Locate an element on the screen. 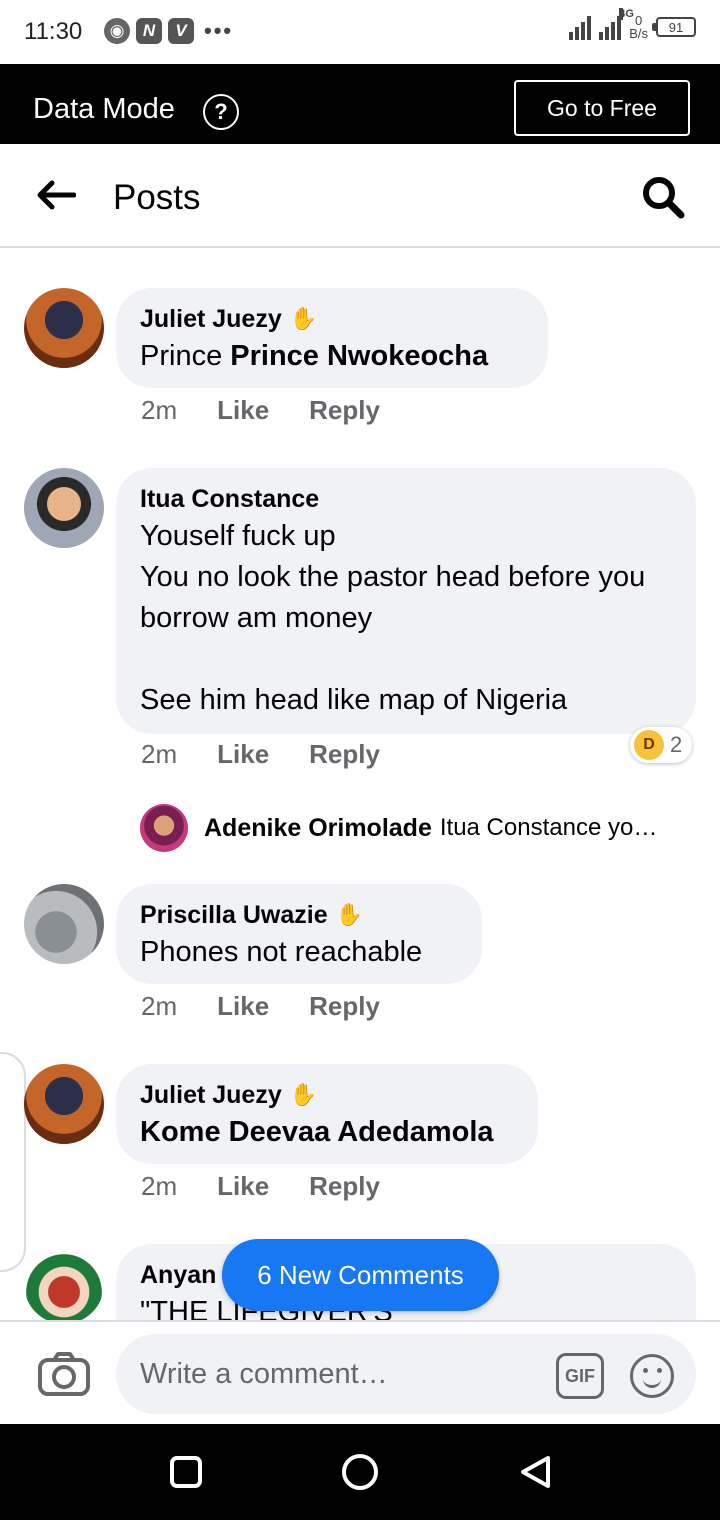 The image size is (720, 1520). back-icon is located at coordinates (535, 1472).